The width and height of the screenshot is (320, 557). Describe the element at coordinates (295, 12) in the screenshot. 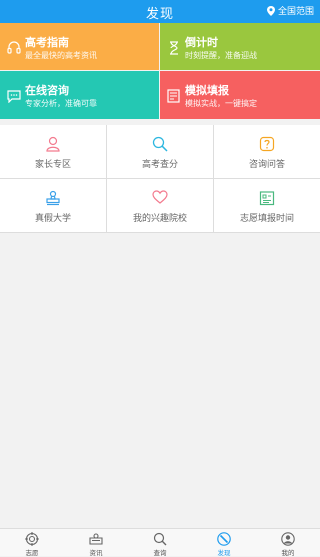

I see `region-label: 全国范围` at that location.